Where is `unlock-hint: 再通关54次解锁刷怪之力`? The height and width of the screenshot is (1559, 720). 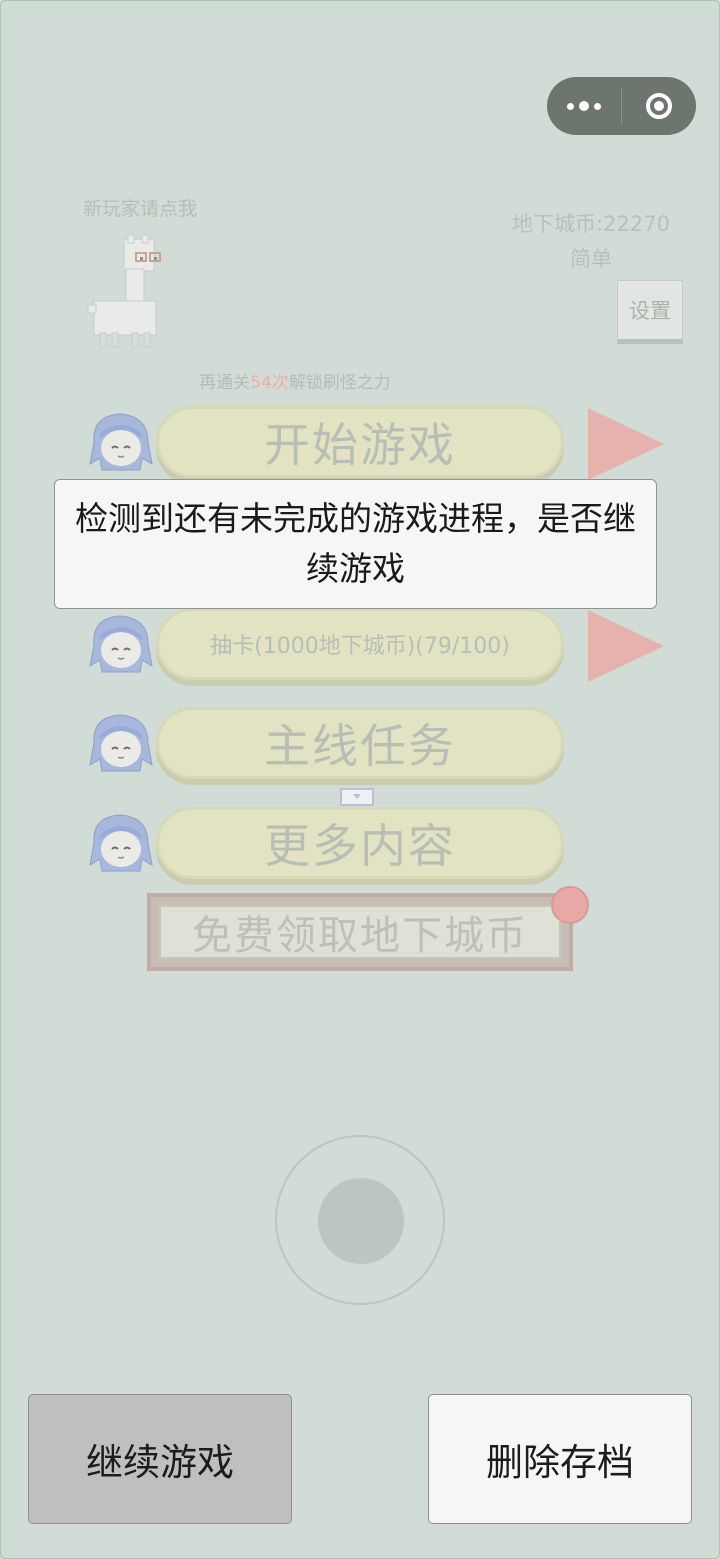 unlock-hint: 再通关54次解锁刷怪之力 is located at coordinates (295, 380).